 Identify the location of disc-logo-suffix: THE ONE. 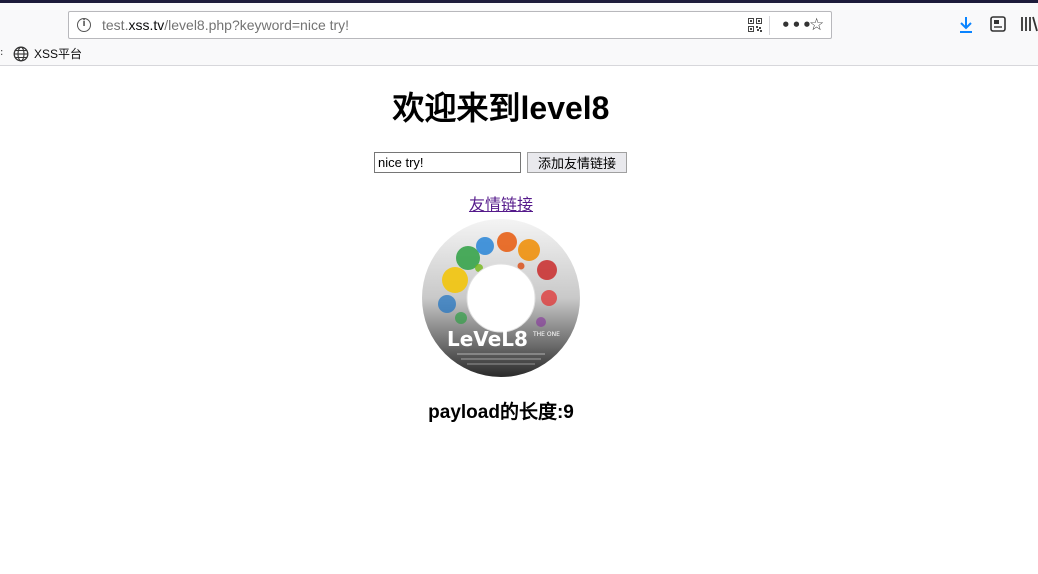
(546, 334).